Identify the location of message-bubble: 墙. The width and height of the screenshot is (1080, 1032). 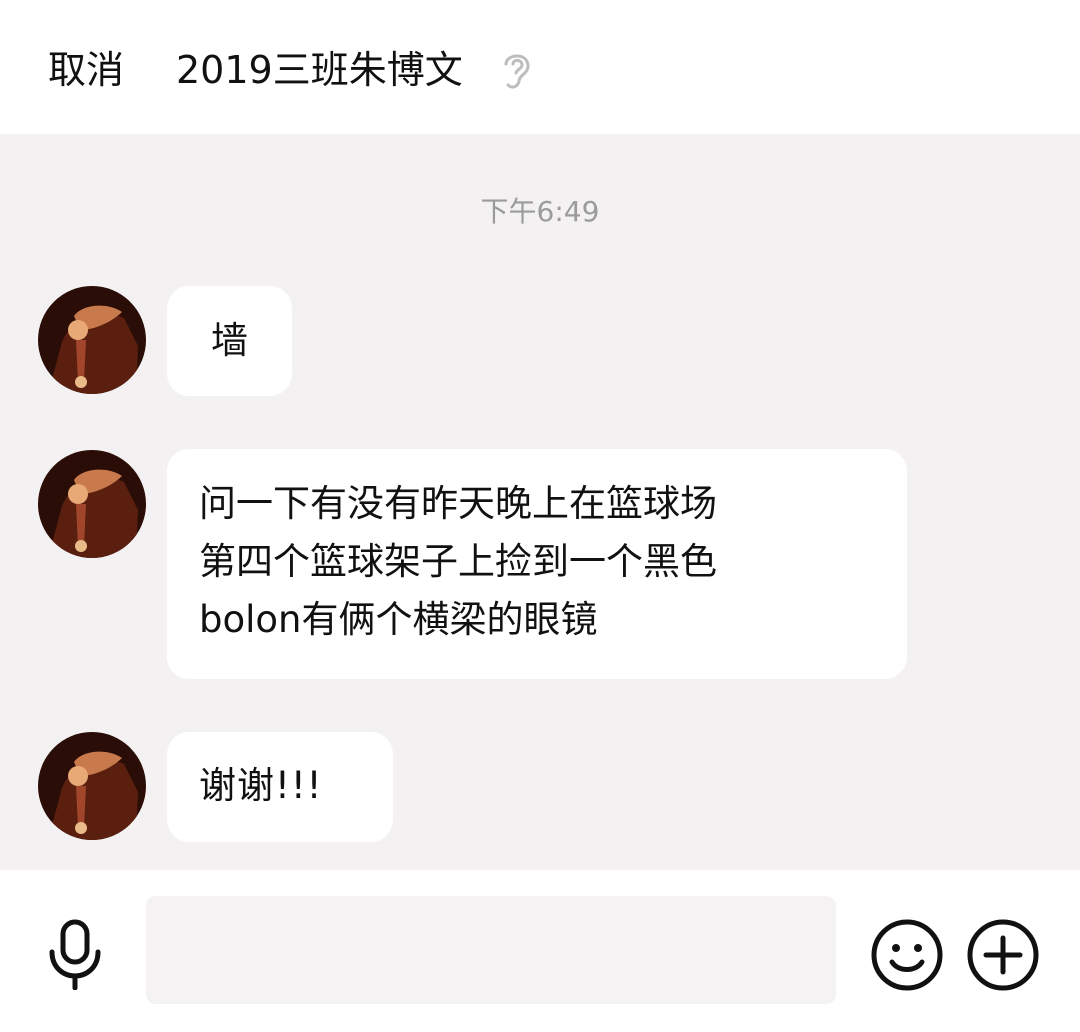
(229, 341).